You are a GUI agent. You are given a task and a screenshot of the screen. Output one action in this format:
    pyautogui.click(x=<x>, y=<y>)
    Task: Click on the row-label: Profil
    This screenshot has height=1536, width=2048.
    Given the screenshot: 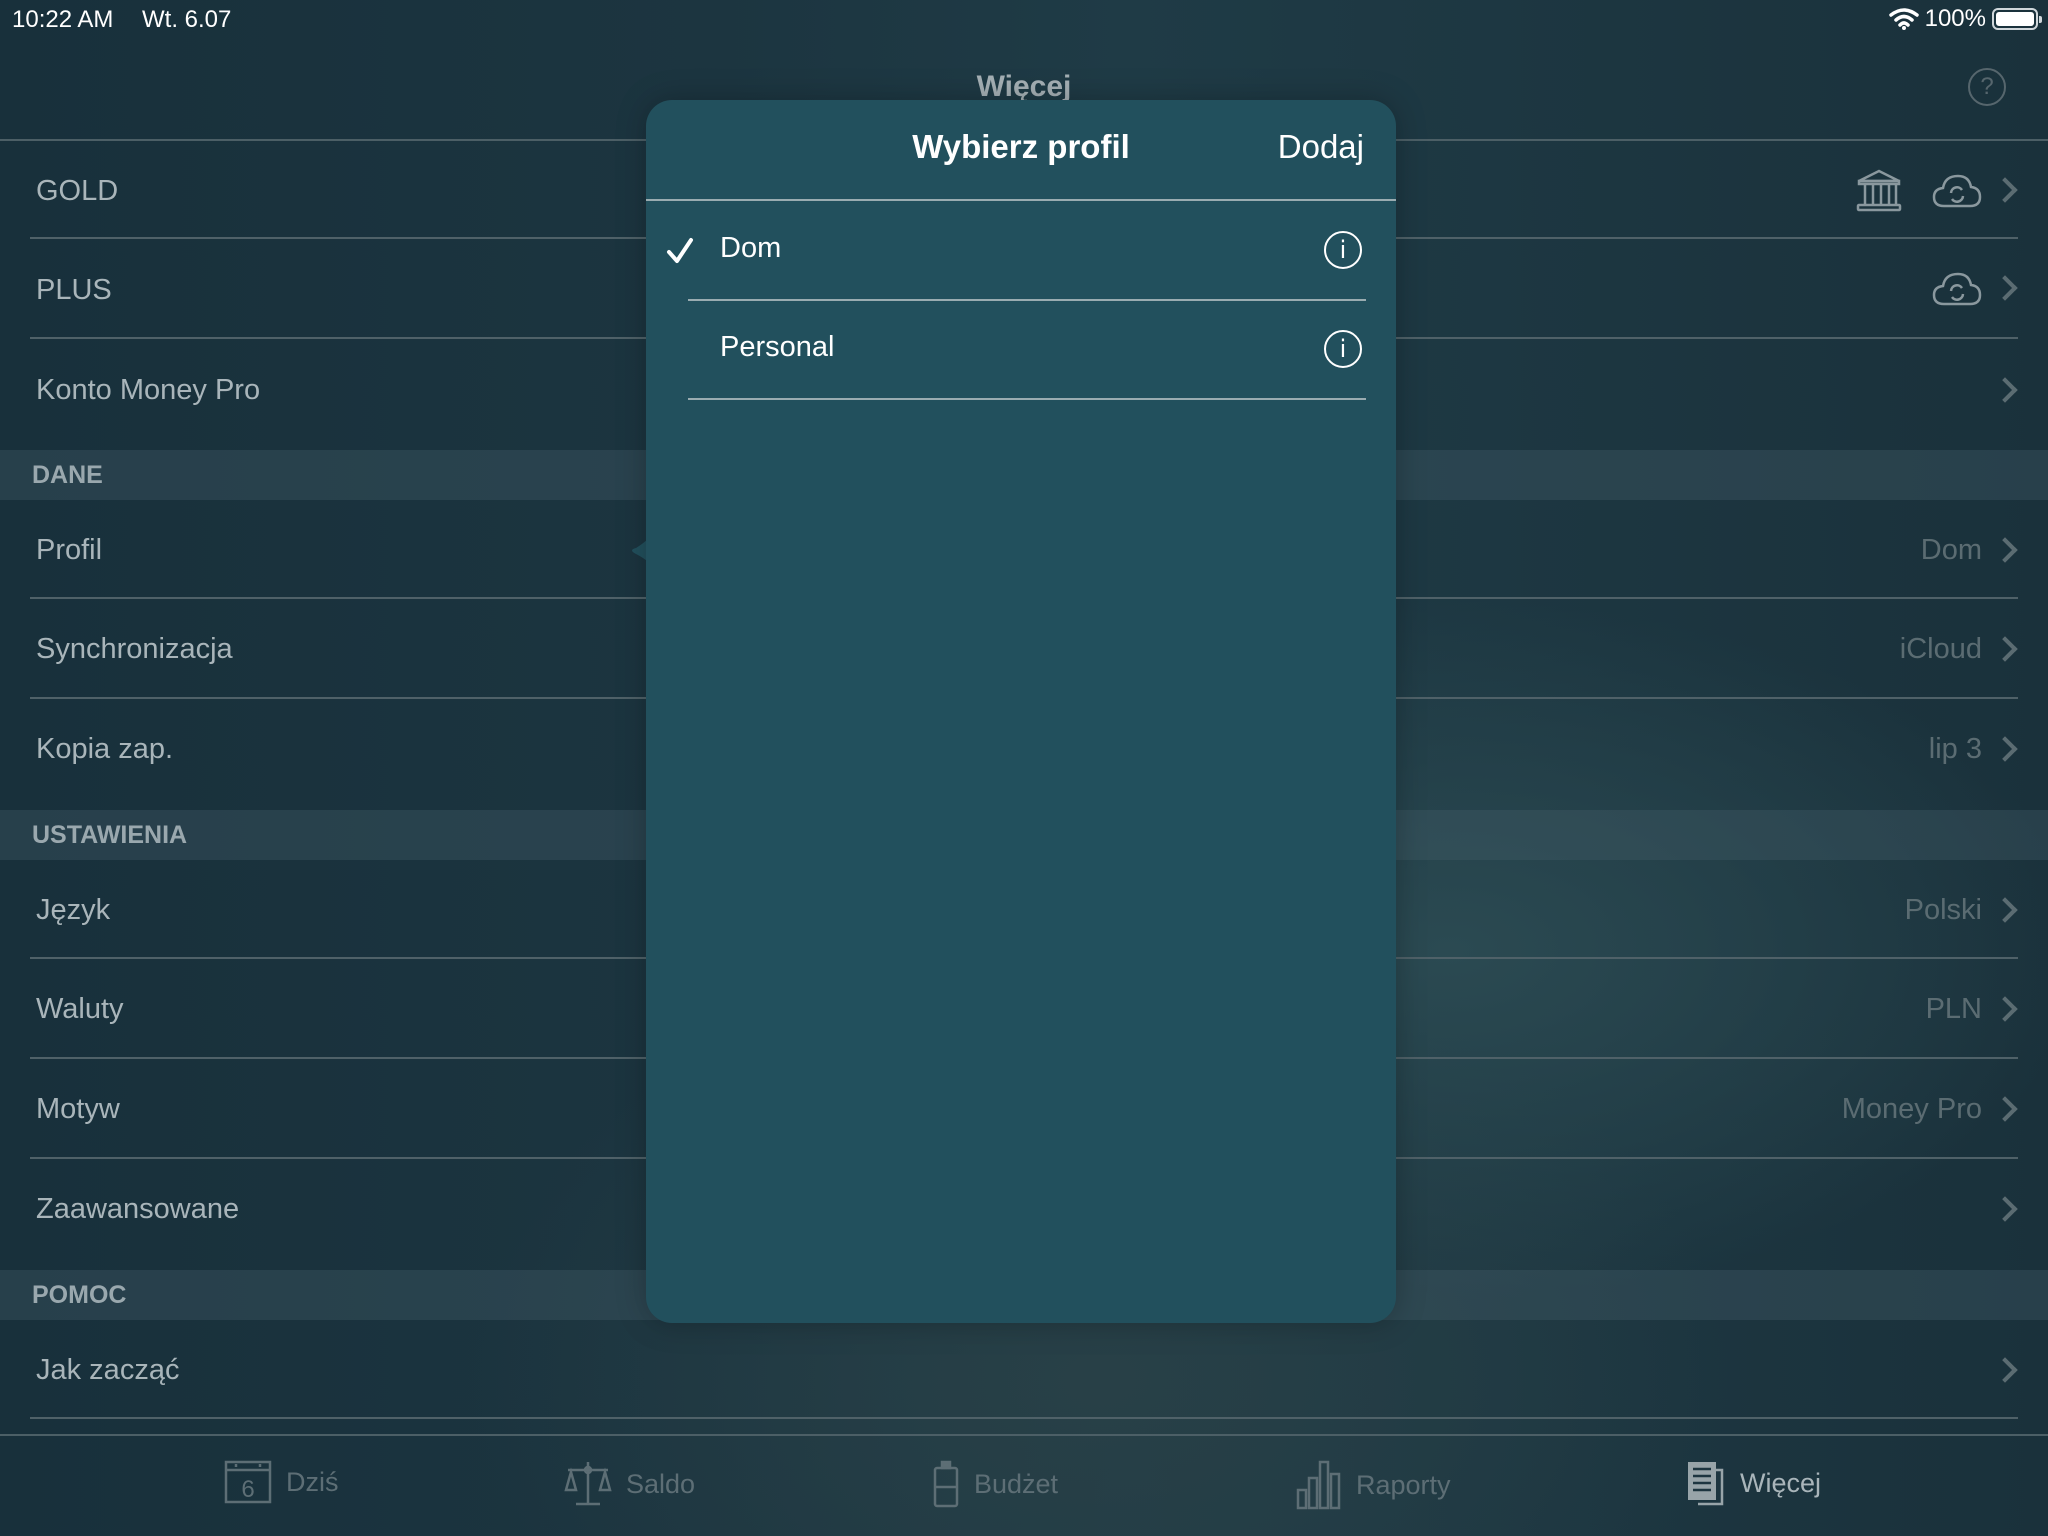 What is the action you would take?
    pyautogui.click(x=69, y=550)
    